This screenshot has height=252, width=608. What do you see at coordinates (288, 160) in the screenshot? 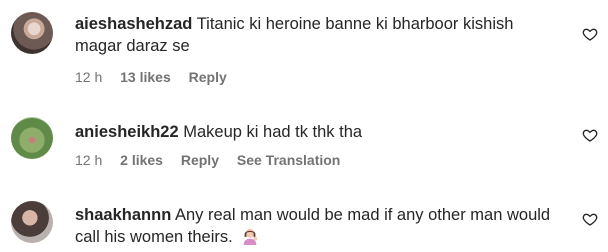
I see `see-translation-link: See Translation` at bounding box center [288, 160].